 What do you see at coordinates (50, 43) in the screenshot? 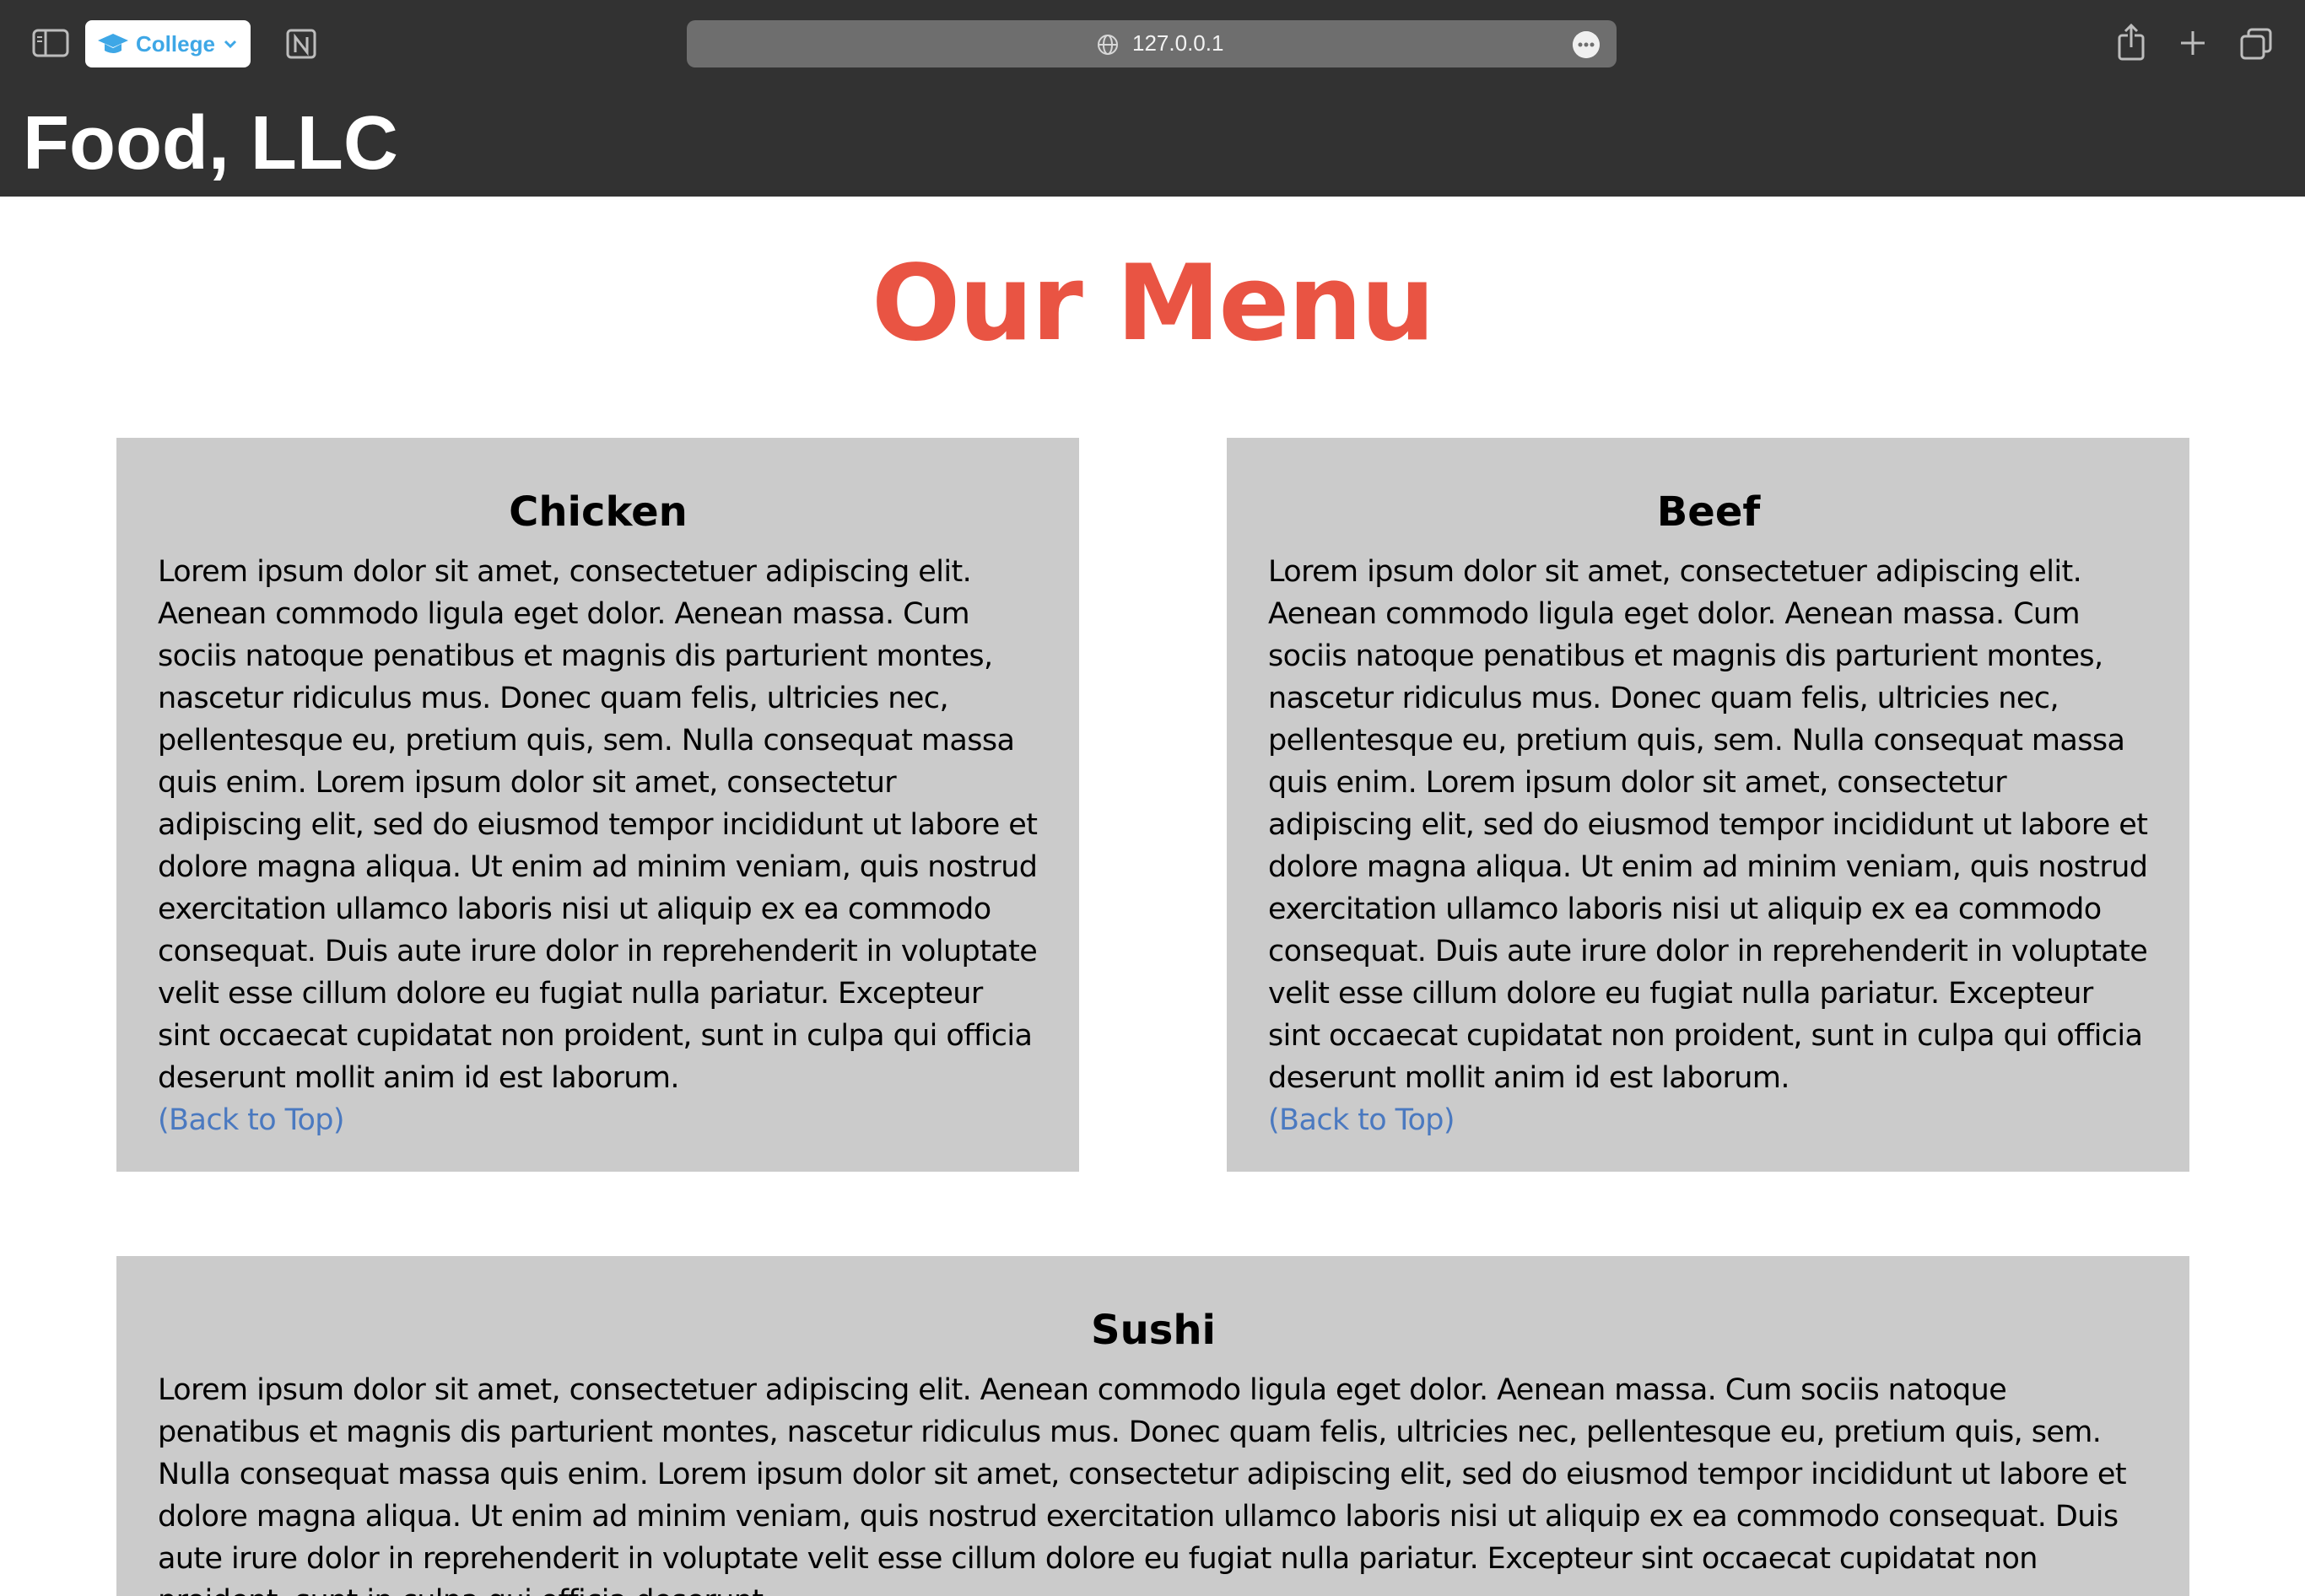
I see `sidebar-icon` at bounding box center [50, 43].